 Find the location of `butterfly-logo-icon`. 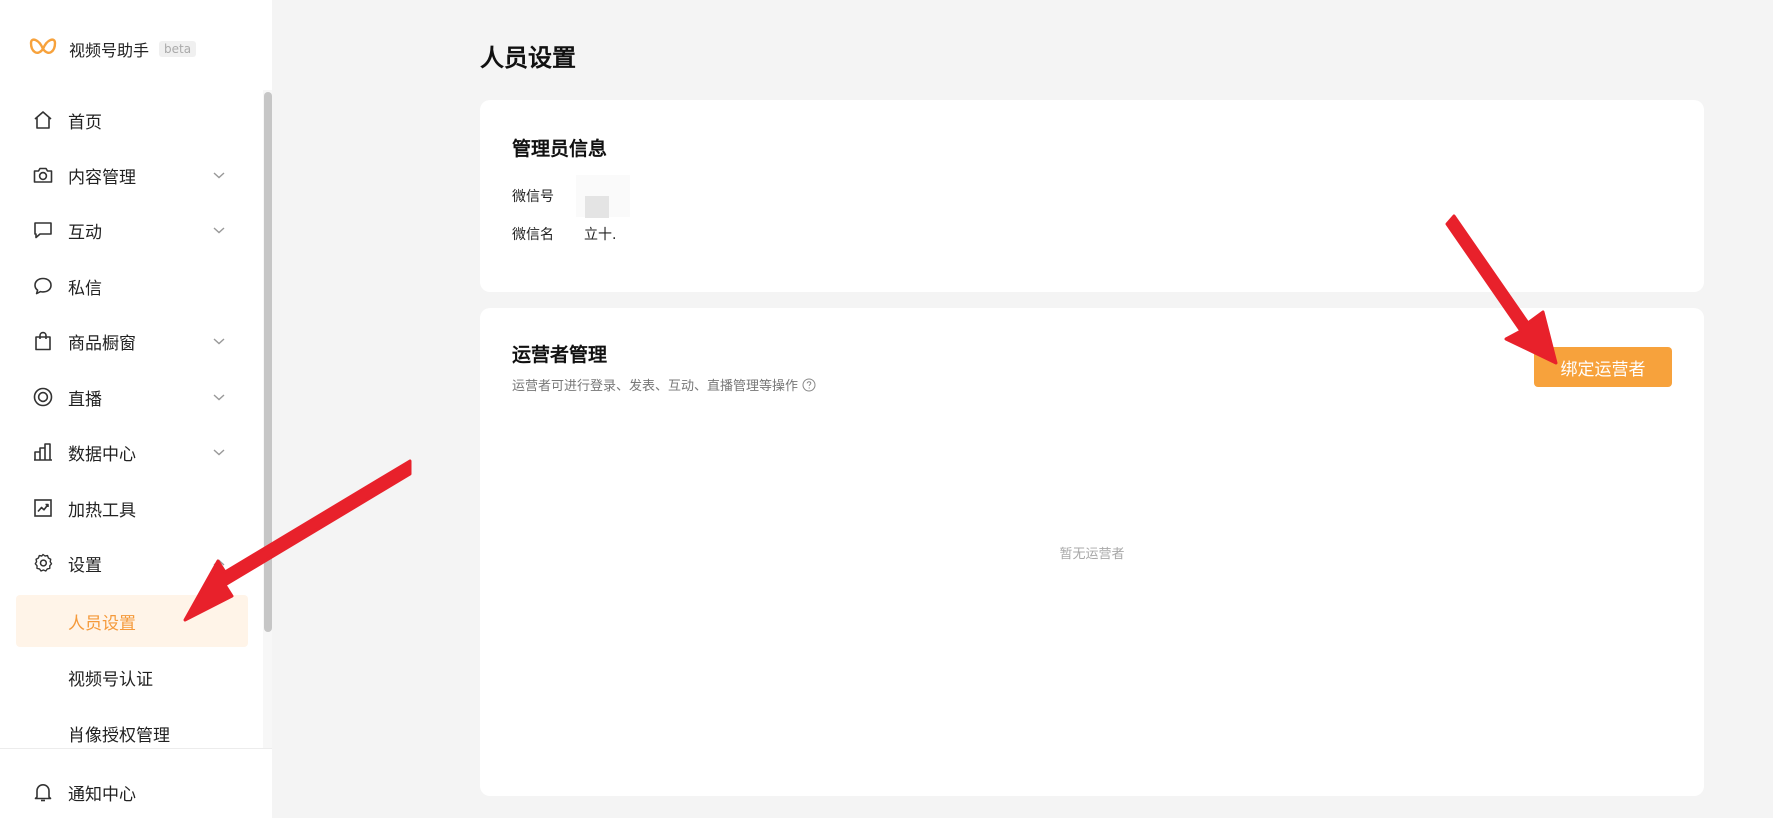

butterfly-logo-icon is located at coordinates (43, 49).